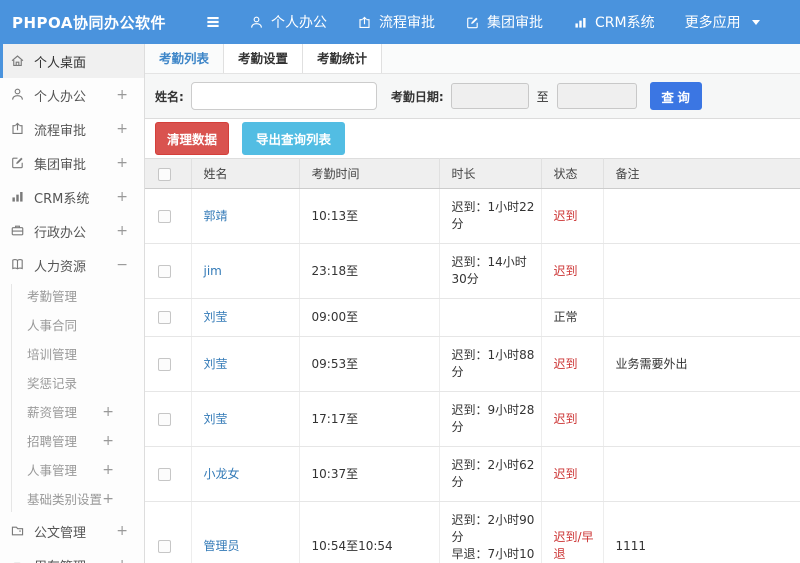 The image size is (800, 563). Describe the element at coordinates (60, 165) in the screenshot. I see `sidebar-item-label: 集团审批` at that location.